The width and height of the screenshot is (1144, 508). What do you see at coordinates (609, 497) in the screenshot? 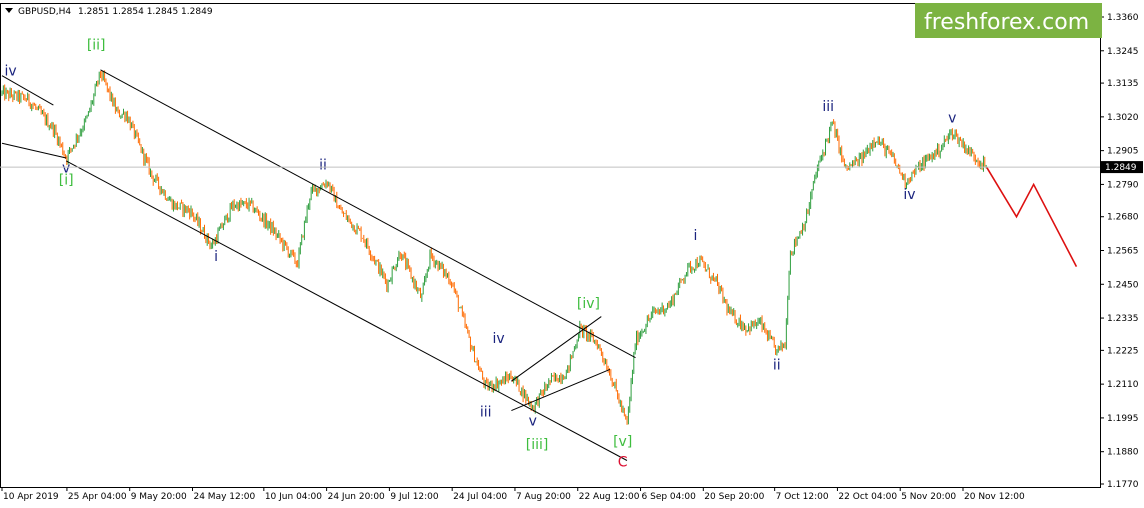
I see `x-tick-label: 22 Aug 12:00` at bounding box center [609, 497].